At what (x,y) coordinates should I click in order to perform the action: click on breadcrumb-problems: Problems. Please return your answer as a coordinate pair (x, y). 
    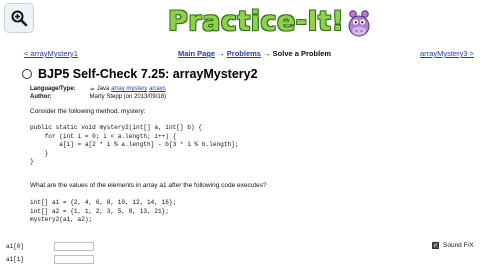
    Looking at the image, I should click on (244, 53).